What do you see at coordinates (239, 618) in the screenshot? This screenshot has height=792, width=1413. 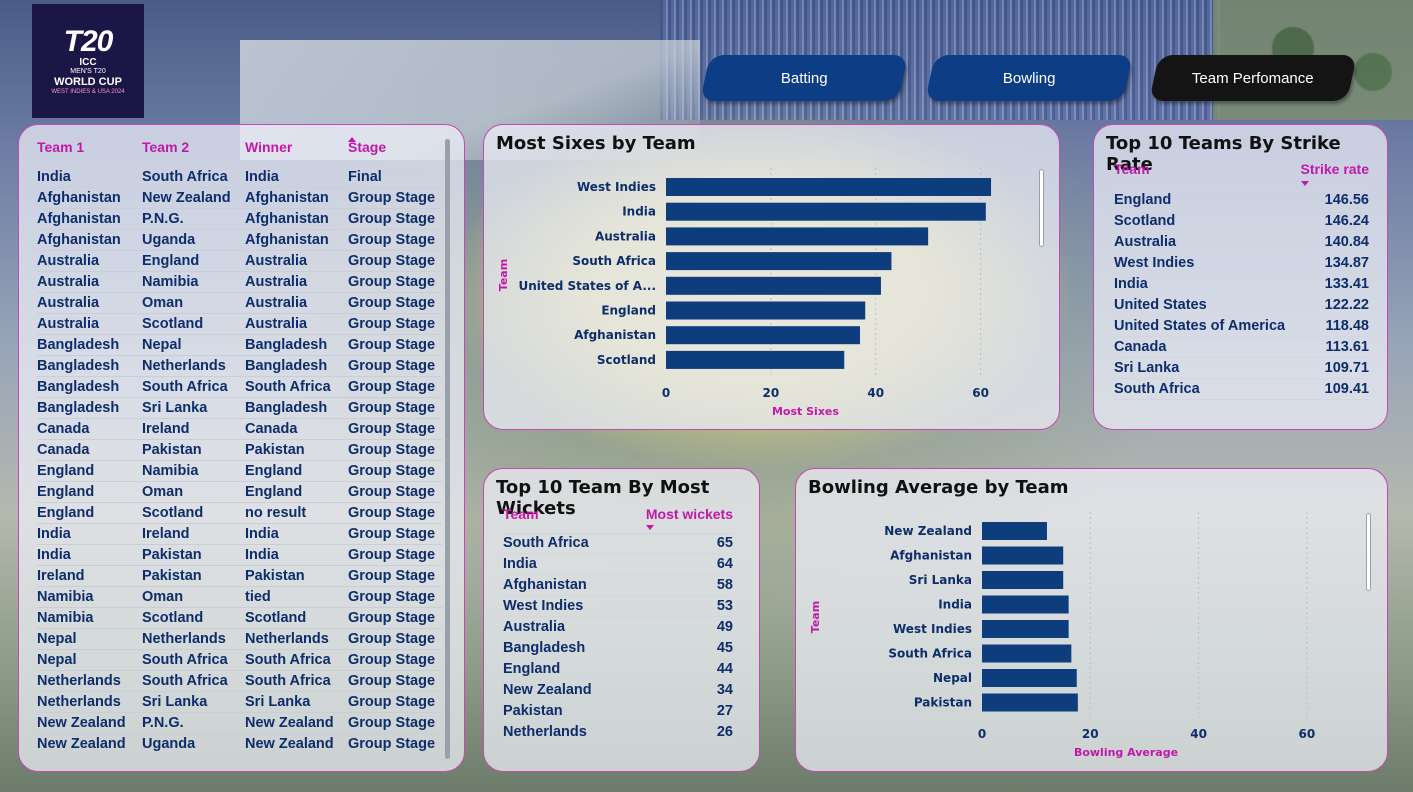 I see `table-row: Namibia Scotland Scotland Group Stage` at bounding box center [239, 618].